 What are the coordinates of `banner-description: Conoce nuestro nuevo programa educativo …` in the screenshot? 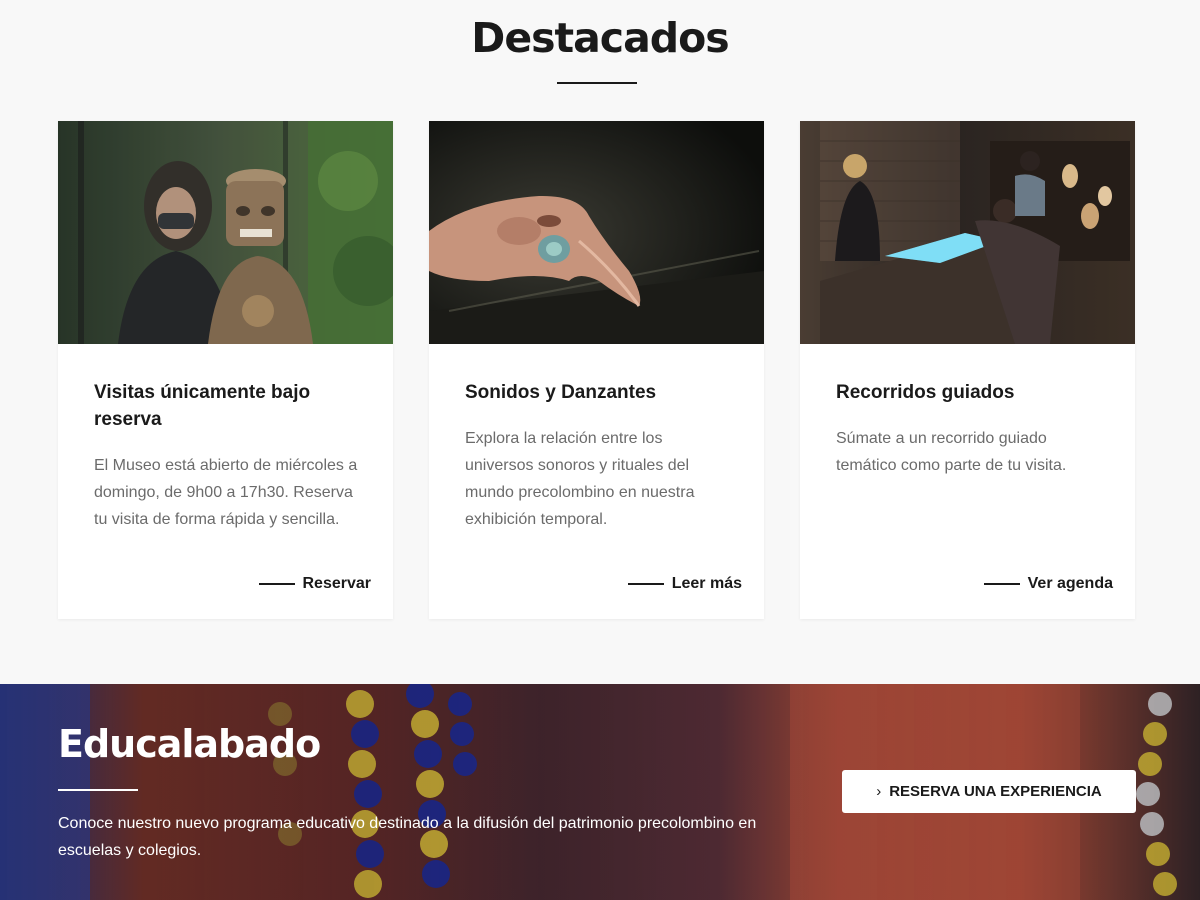 It's located at (407, 837).